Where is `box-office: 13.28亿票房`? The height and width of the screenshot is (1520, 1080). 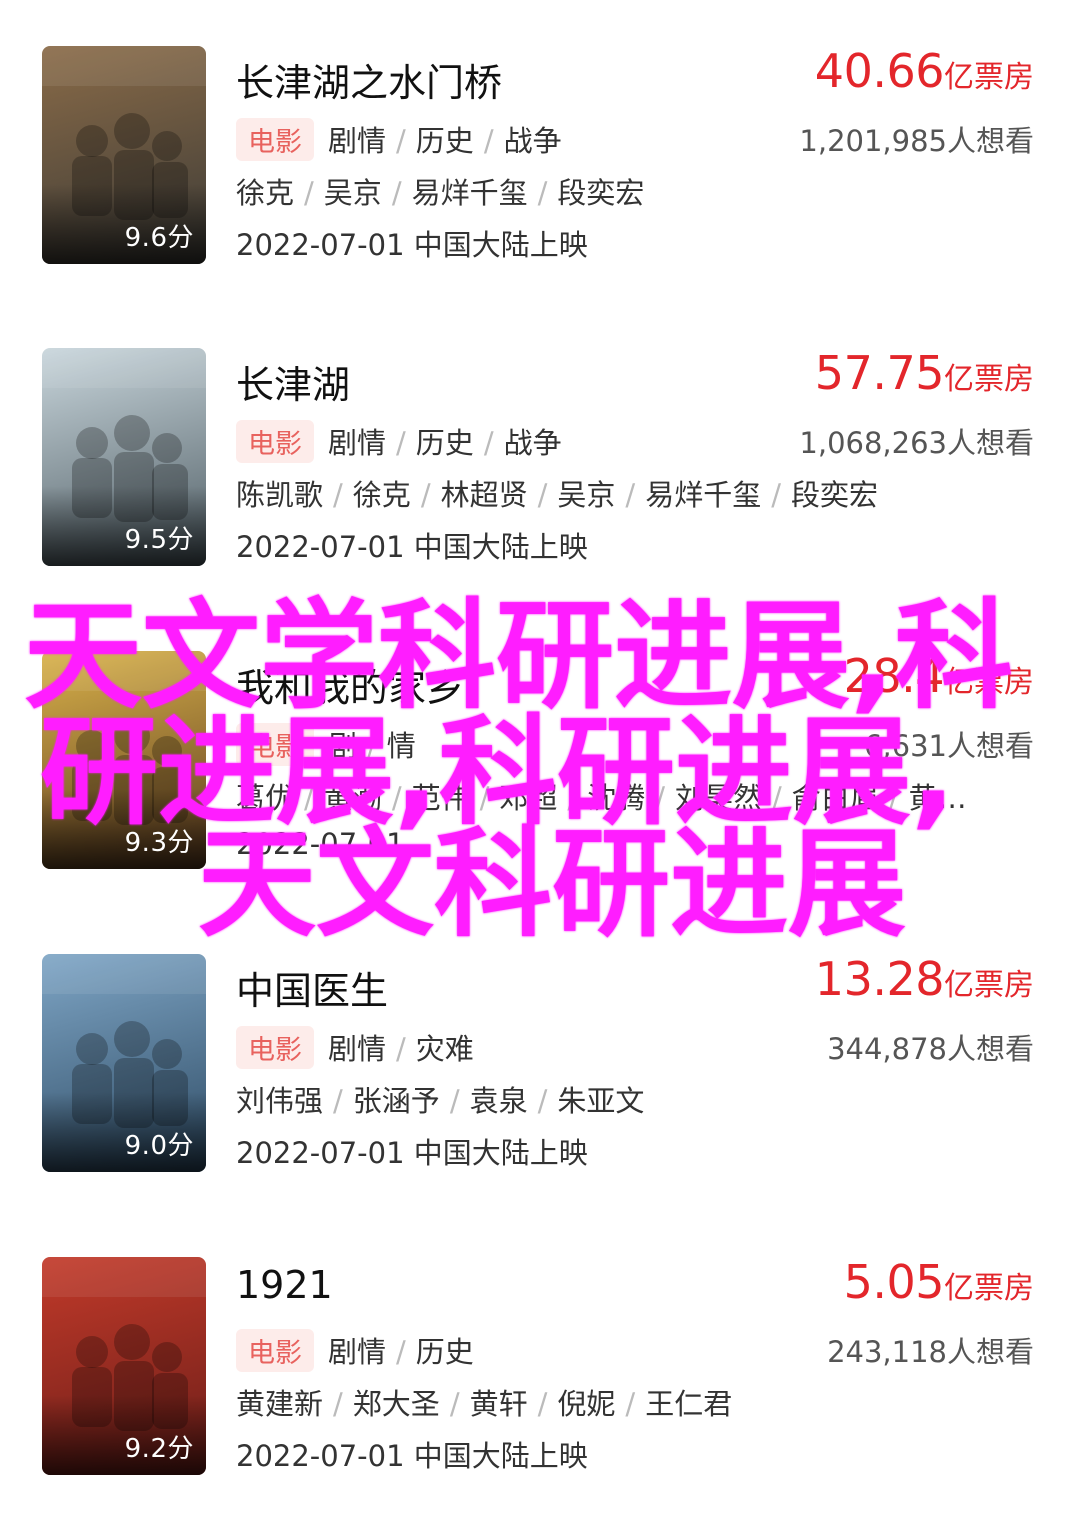
box-office: 13.28亿票房 is located at coordinates (924, 979).